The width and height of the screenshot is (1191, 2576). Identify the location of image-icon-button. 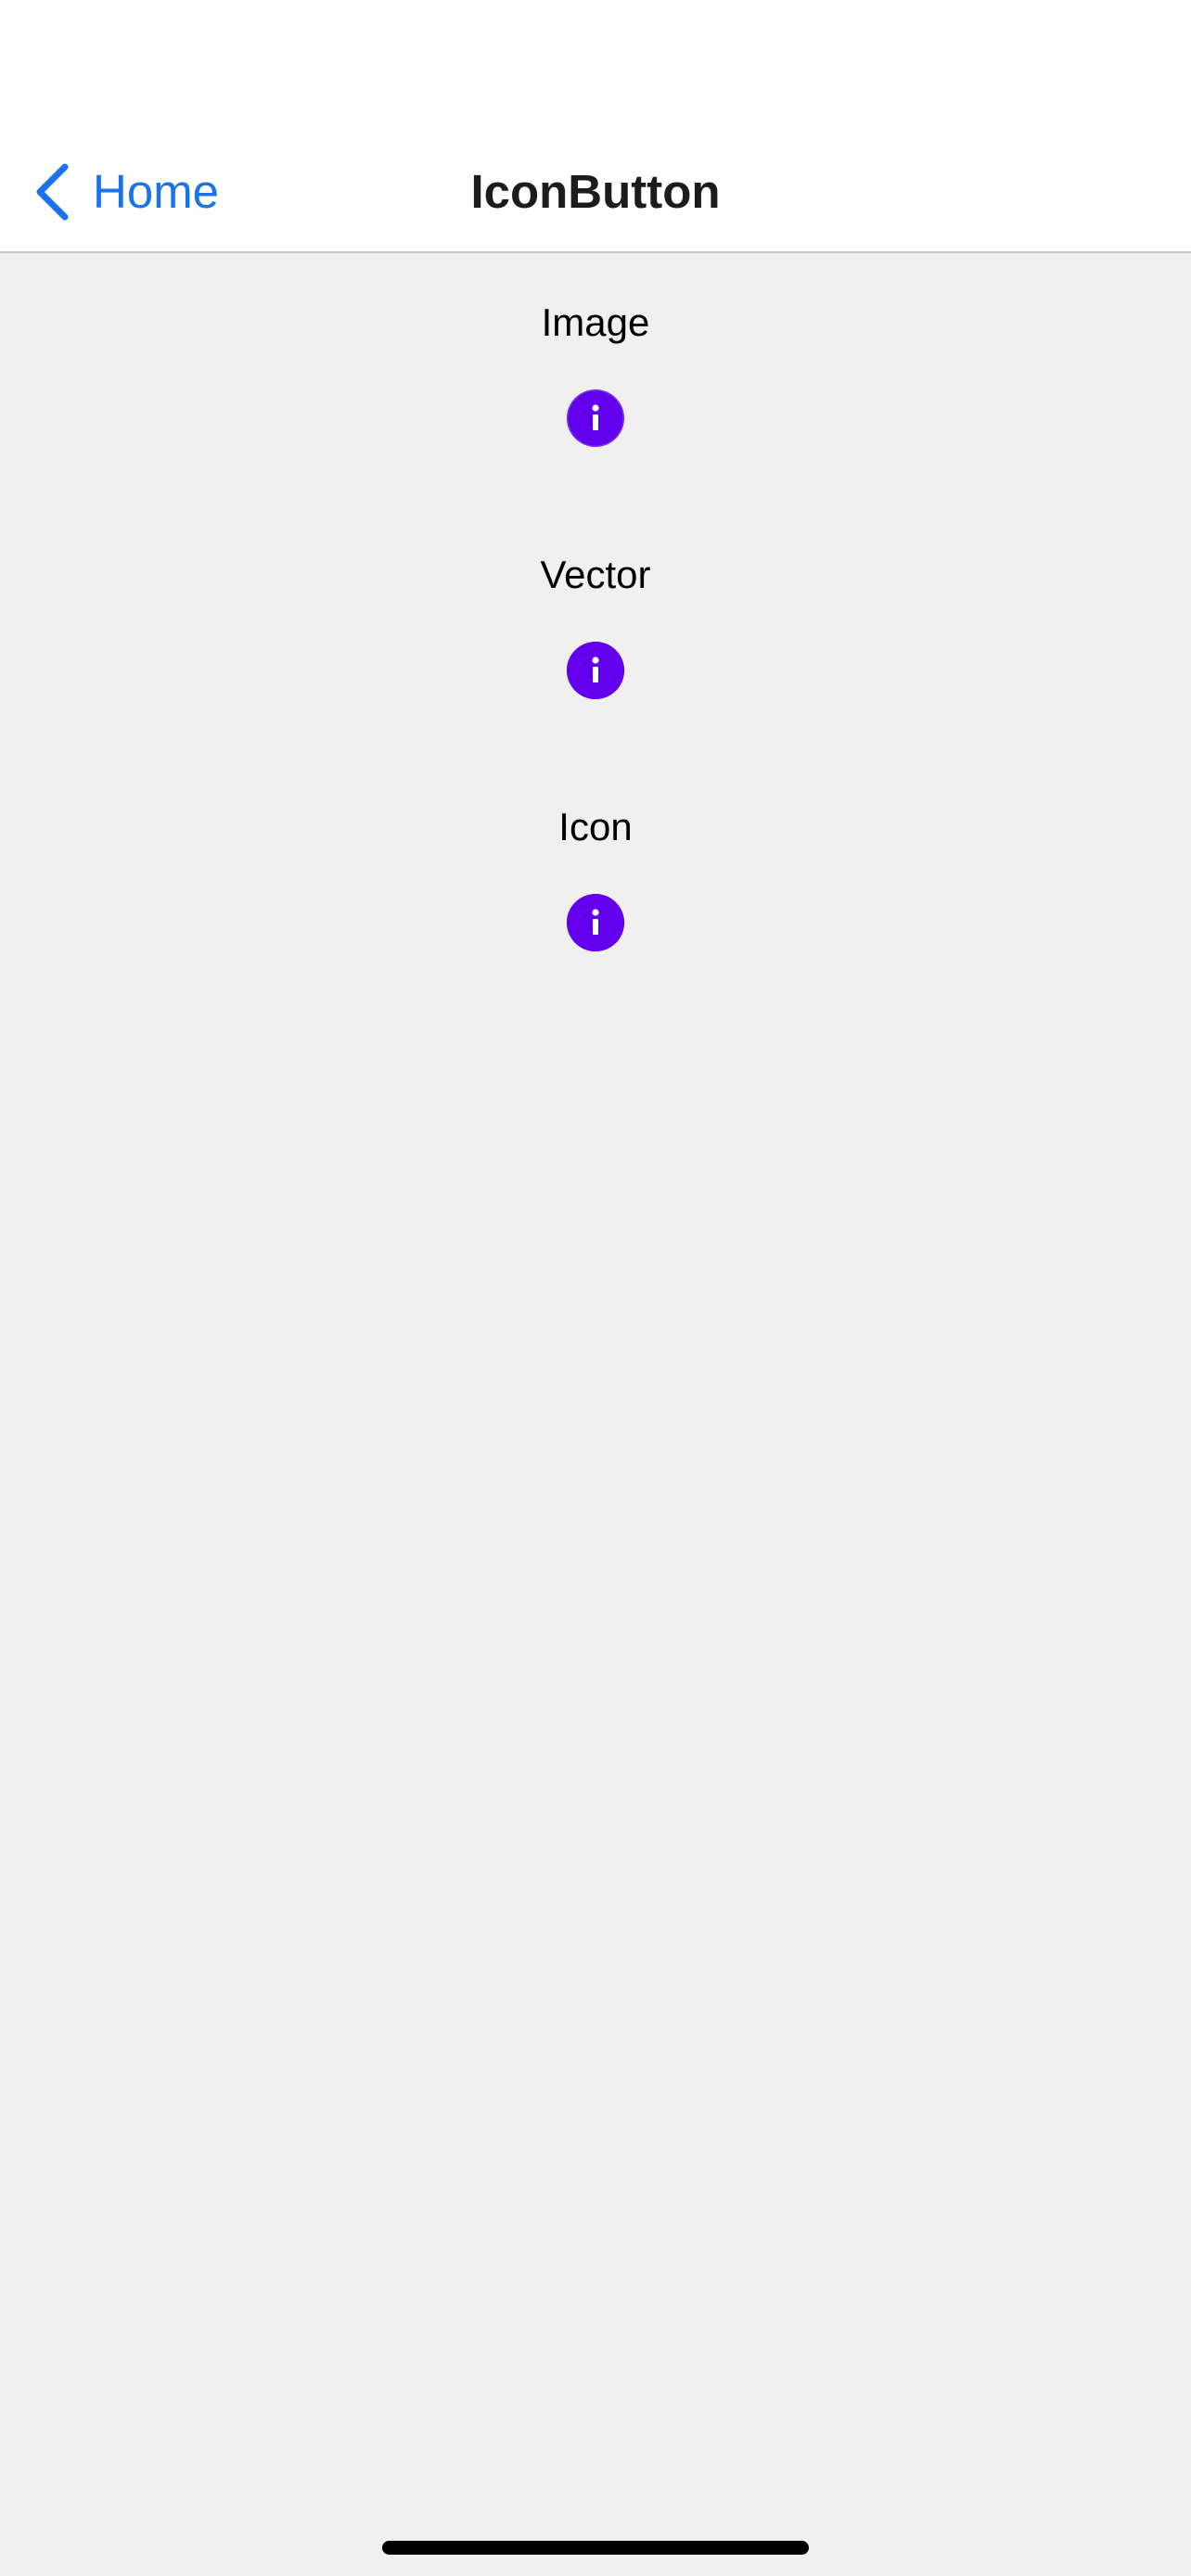
(595, 418).